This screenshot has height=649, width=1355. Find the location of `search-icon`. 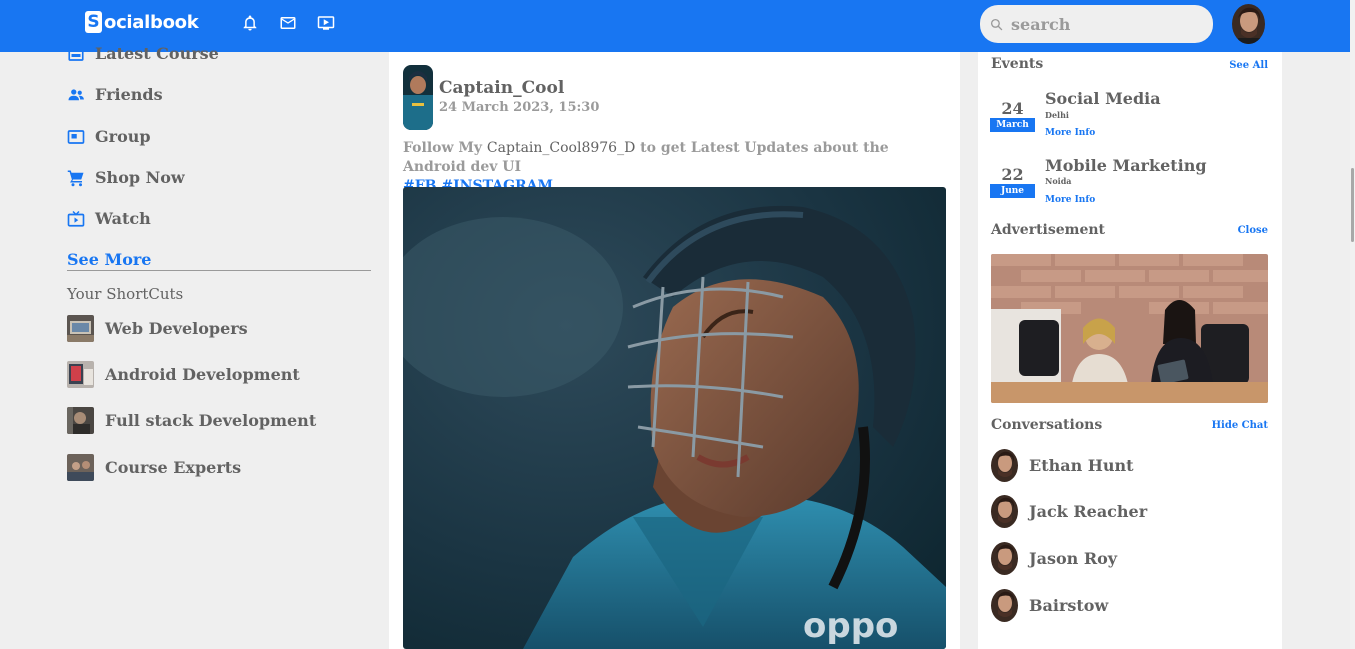

search-icon is located at coordinates (996, 24).